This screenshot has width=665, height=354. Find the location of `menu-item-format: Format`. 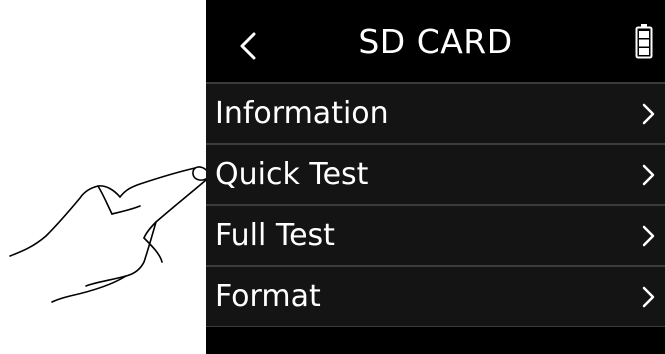

menu-item-format: Format is located at coordinates (435, 297).